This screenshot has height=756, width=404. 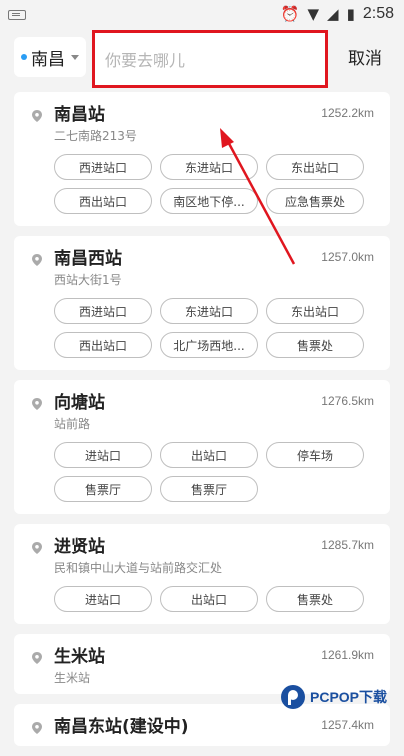 I want to click on status-time: 2:58, so click(x=378, y=13).